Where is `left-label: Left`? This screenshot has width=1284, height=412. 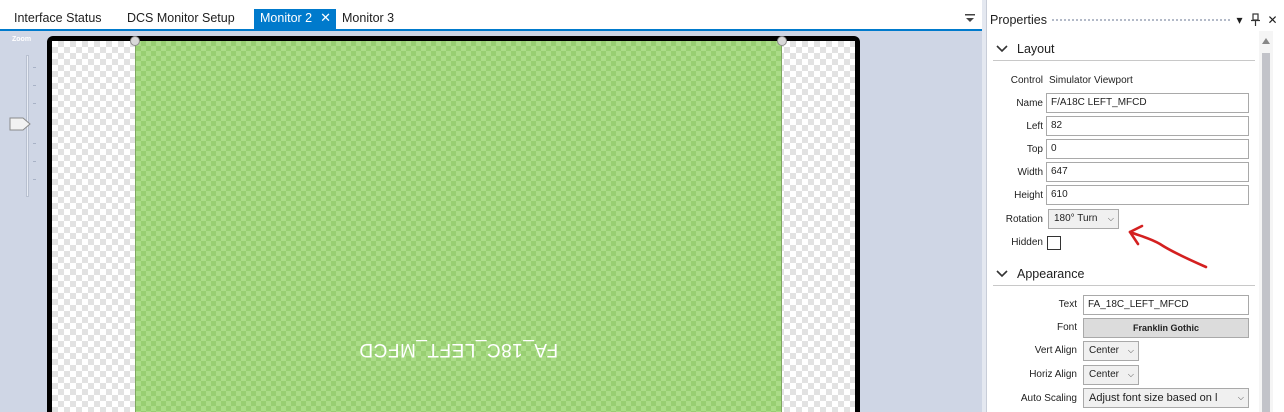 left-label: Left is located at coordinates (1034, 126).